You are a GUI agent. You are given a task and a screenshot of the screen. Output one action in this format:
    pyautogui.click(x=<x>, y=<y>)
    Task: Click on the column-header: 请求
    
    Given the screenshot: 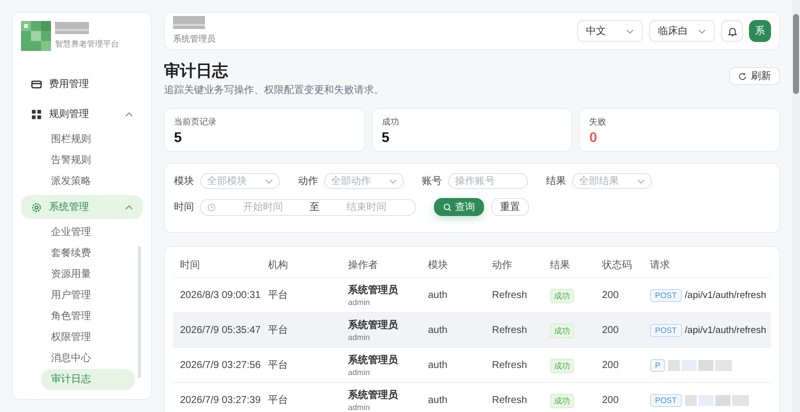 What is the action you would take?
    pyautogui.click(x=660, y=265)
    